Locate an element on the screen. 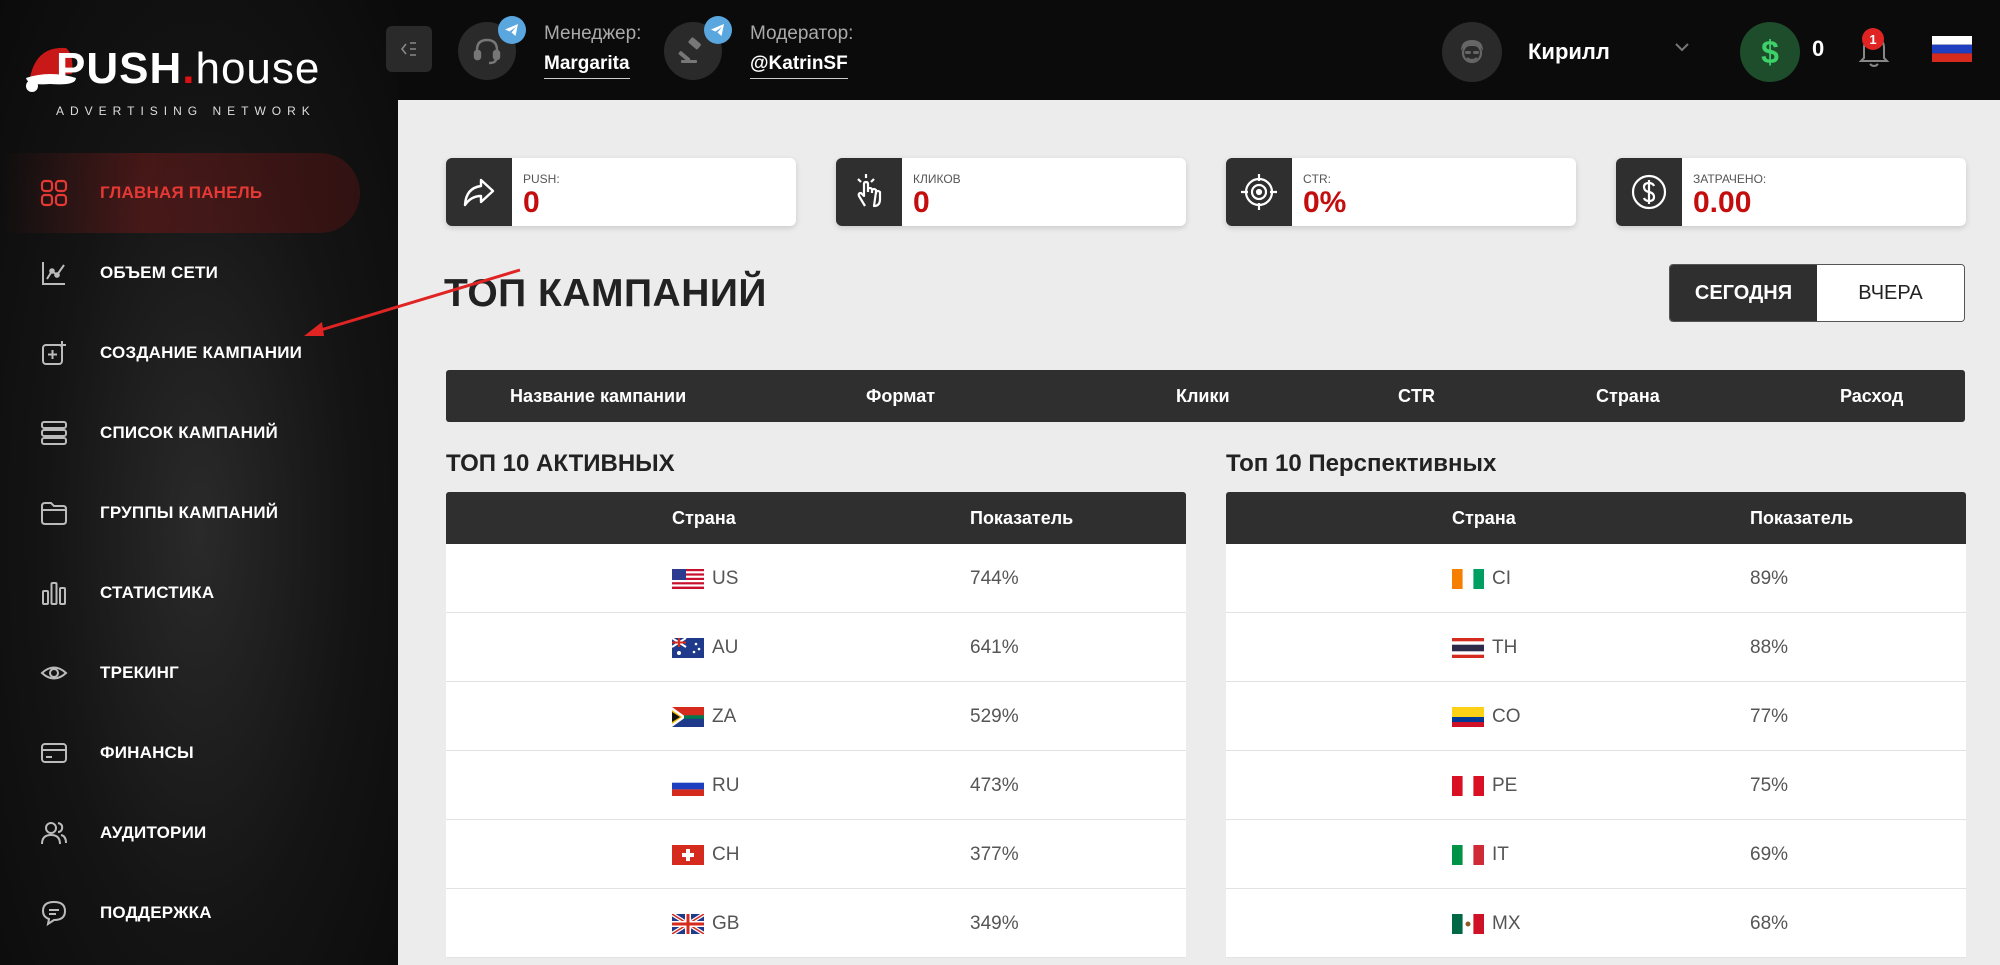 Image resolution: width=2000 pixels, height=965 pixels. table-row: US 744% is located at coordinates (816, 578).